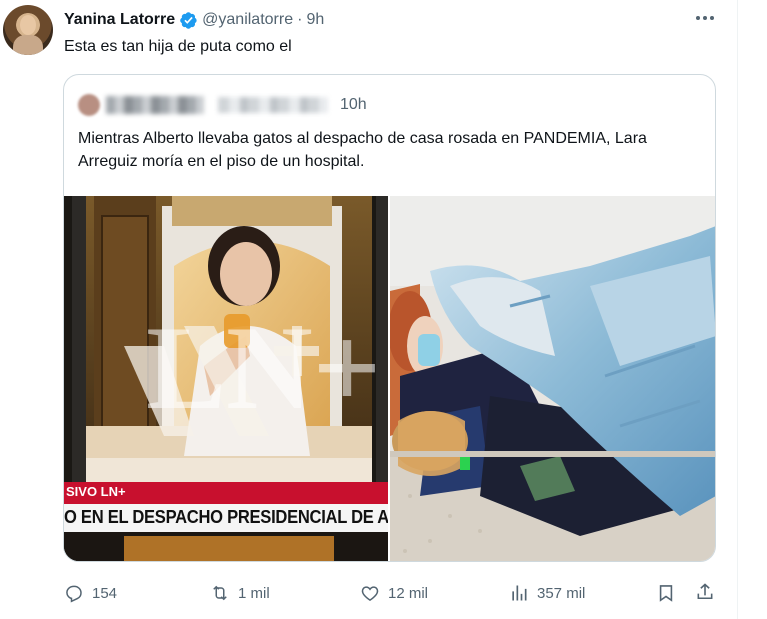 Image resolution: width=767 pixels, height=619 pixels. Describe the element at coordinates (90, 593) in the screenshot. I see `reply-button: 154` at that location.